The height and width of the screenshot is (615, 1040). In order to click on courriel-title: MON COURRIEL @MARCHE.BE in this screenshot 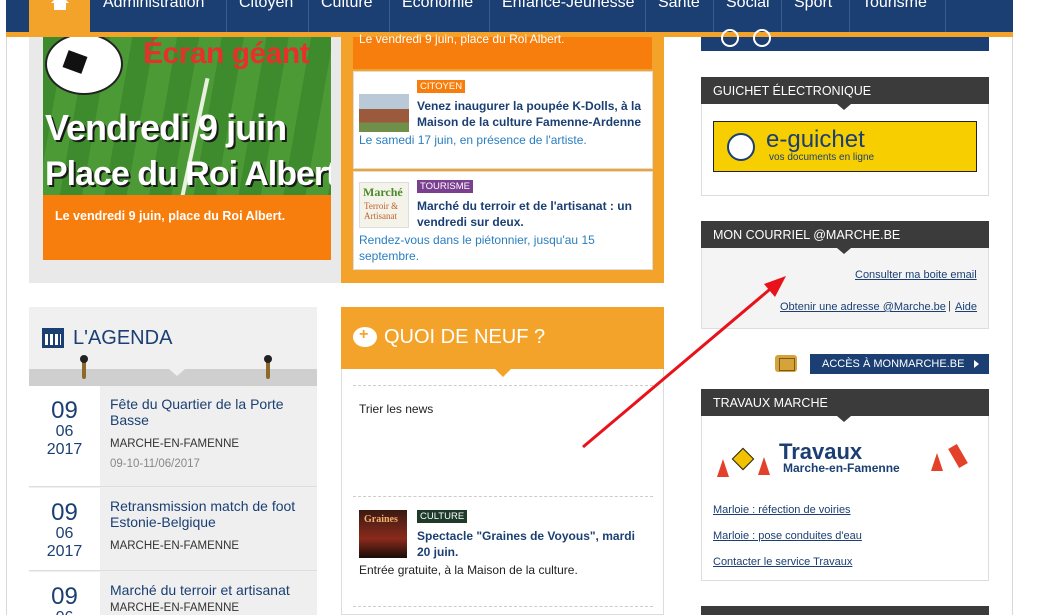, I will do `click(845, 237)`.